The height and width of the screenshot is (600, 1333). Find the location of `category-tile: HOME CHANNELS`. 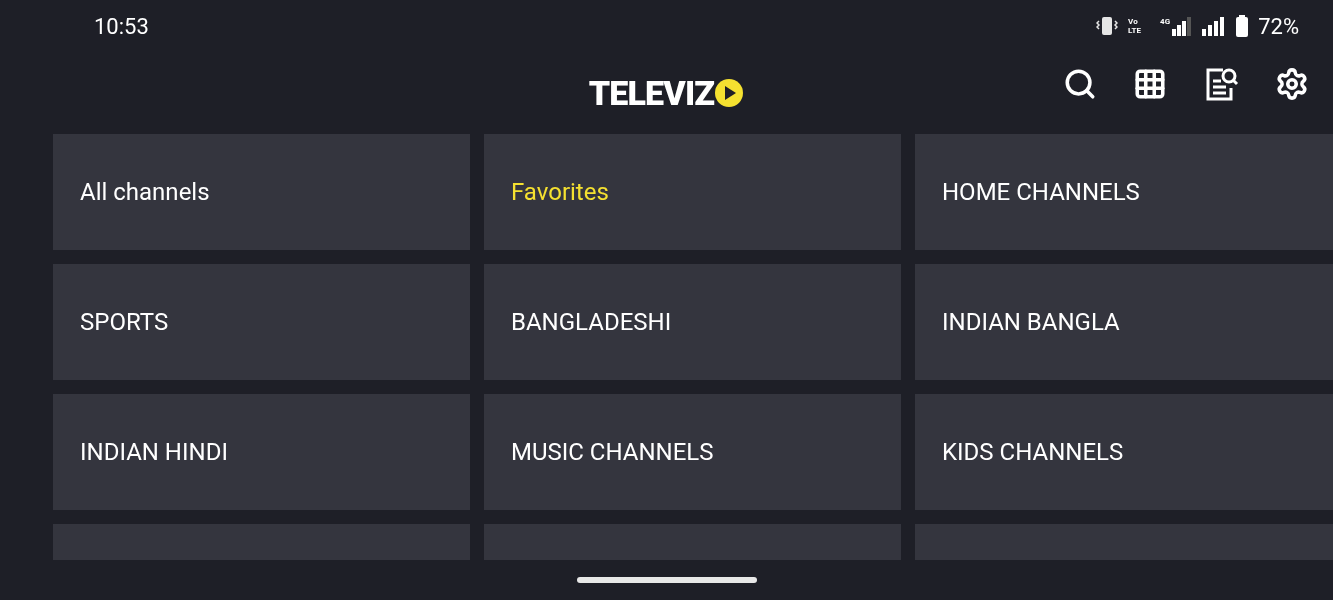

category-tile: HOME CHANNELS is located at coordinates (1124, 192).